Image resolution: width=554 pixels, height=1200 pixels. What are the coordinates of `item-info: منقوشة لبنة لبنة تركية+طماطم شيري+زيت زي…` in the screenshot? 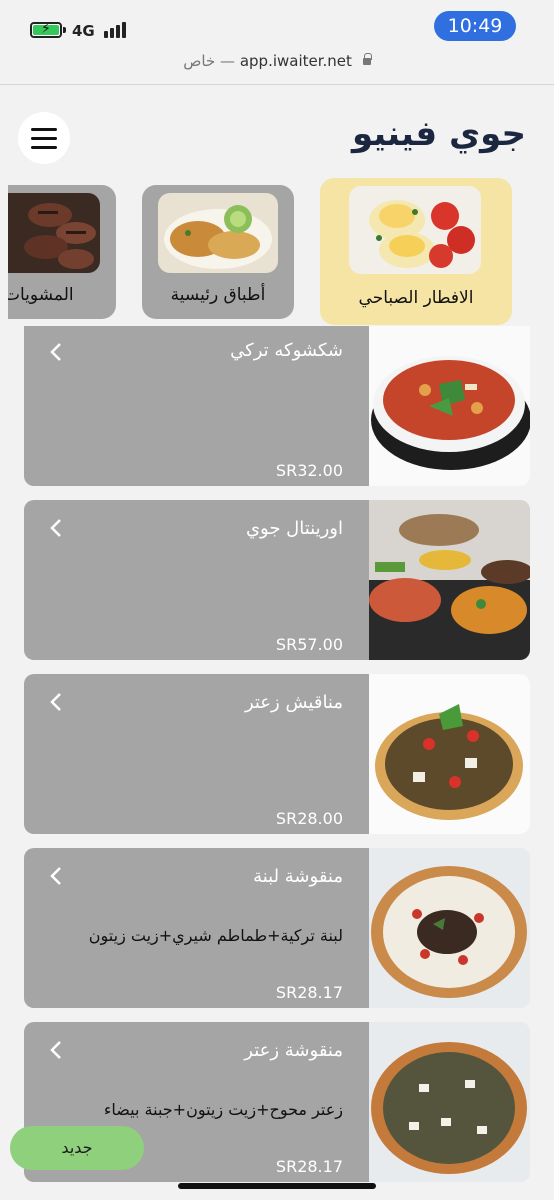 It's located at (196, 928).